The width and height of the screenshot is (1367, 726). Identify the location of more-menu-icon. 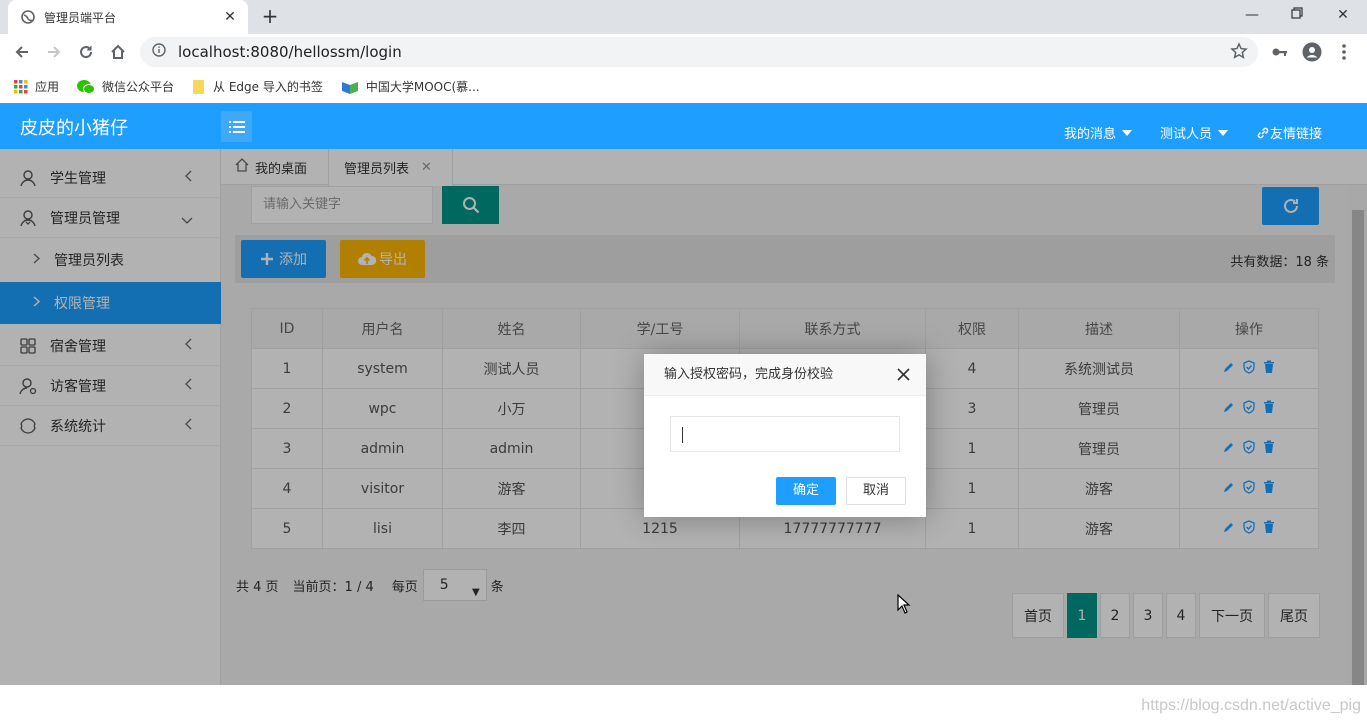
(1344, 52).